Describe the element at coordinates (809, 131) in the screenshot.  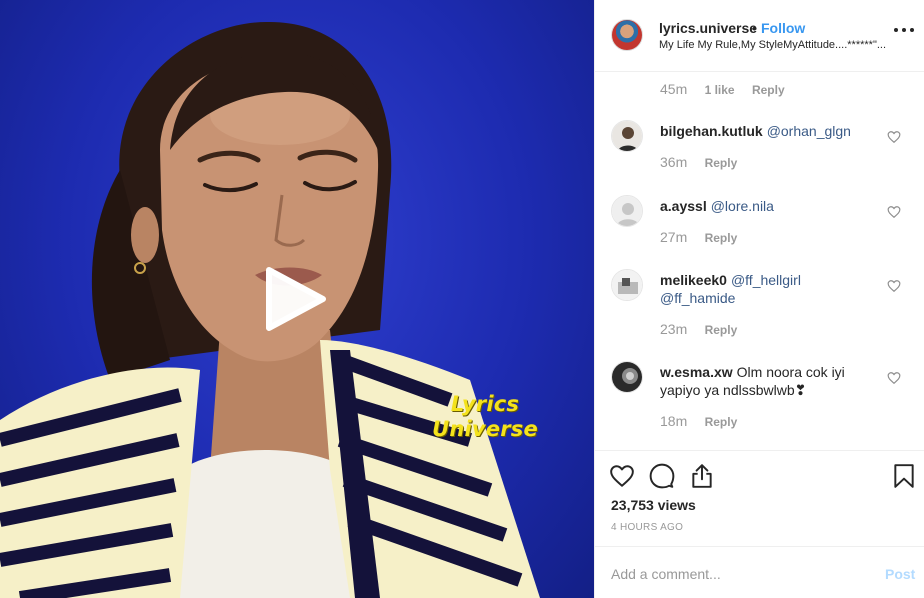
I see `comment-mention: @orhan_glgn` at that location.